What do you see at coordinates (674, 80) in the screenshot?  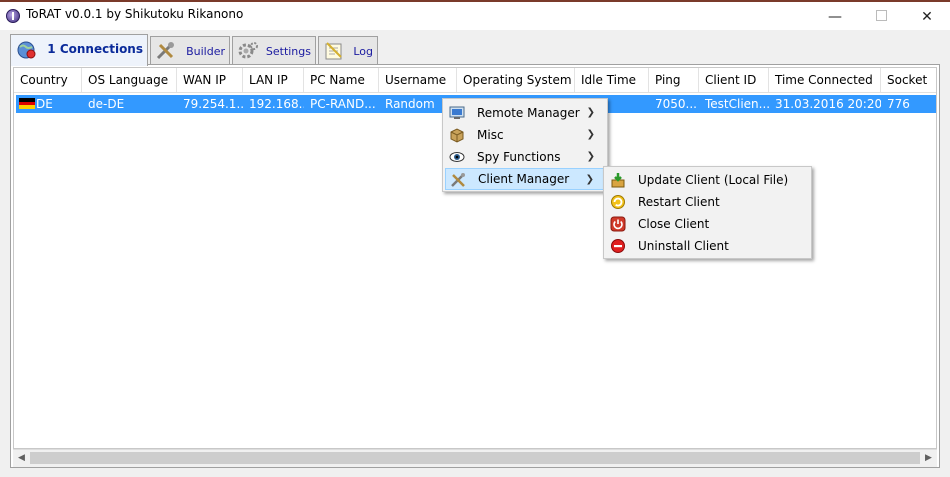 I see `column-header-ping: Ping` at bounding box center [674, 80].